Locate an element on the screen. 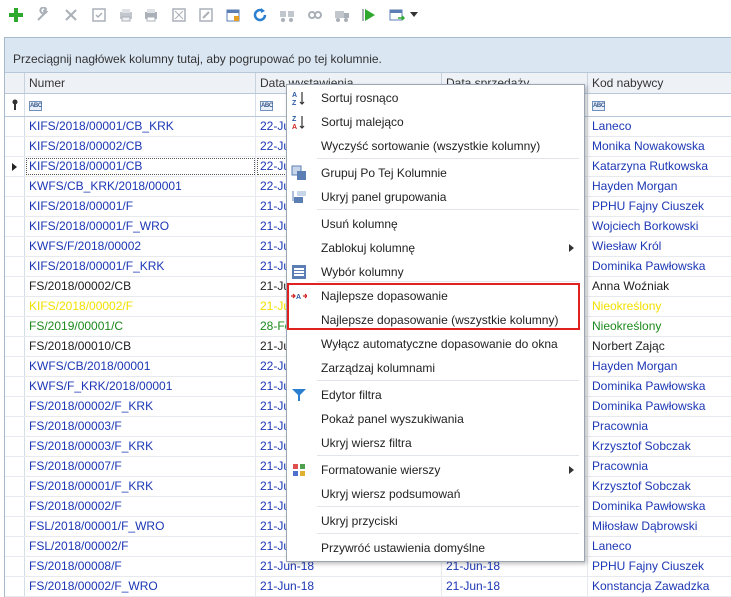 Image resolution: width=731 pixels, height=597 pixels. transfer-icon is located at coordinates (287, 15).